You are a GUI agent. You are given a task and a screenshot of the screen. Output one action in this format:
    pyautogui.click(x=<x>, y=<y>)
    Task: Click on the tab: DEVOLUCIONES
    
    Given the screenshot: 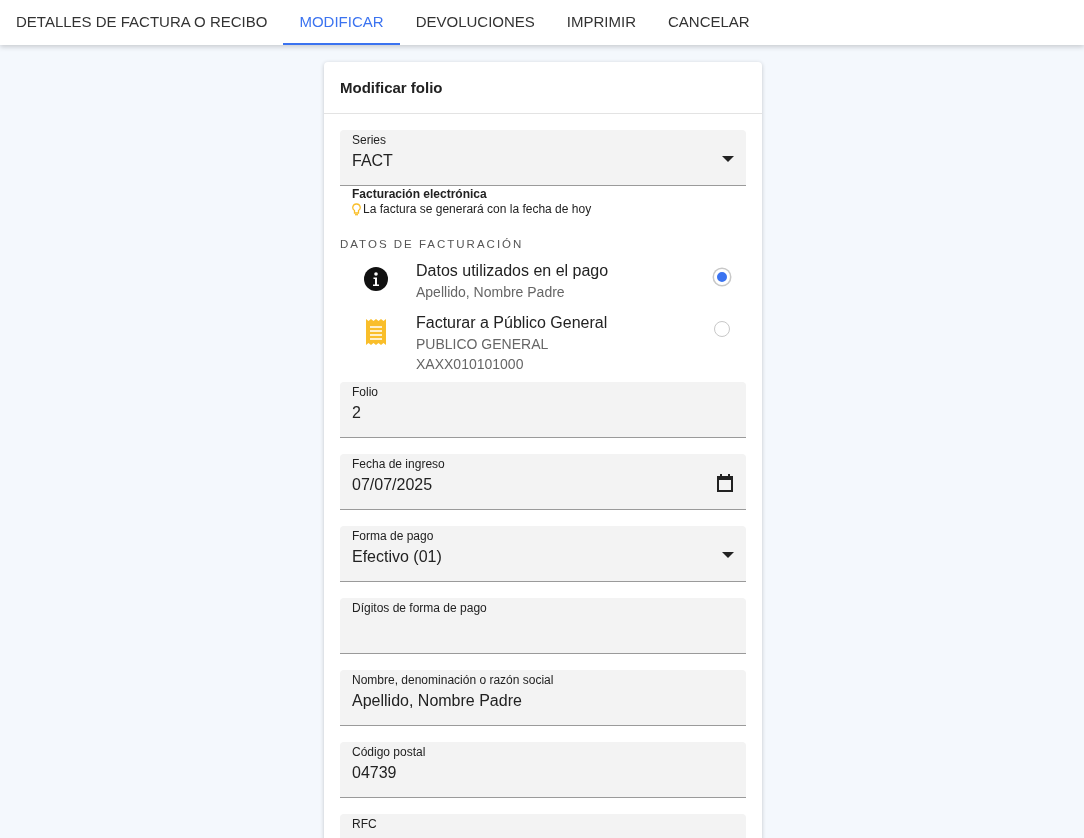 What is the action you would take?
    pyautogui.click(x=475, y=22)
    